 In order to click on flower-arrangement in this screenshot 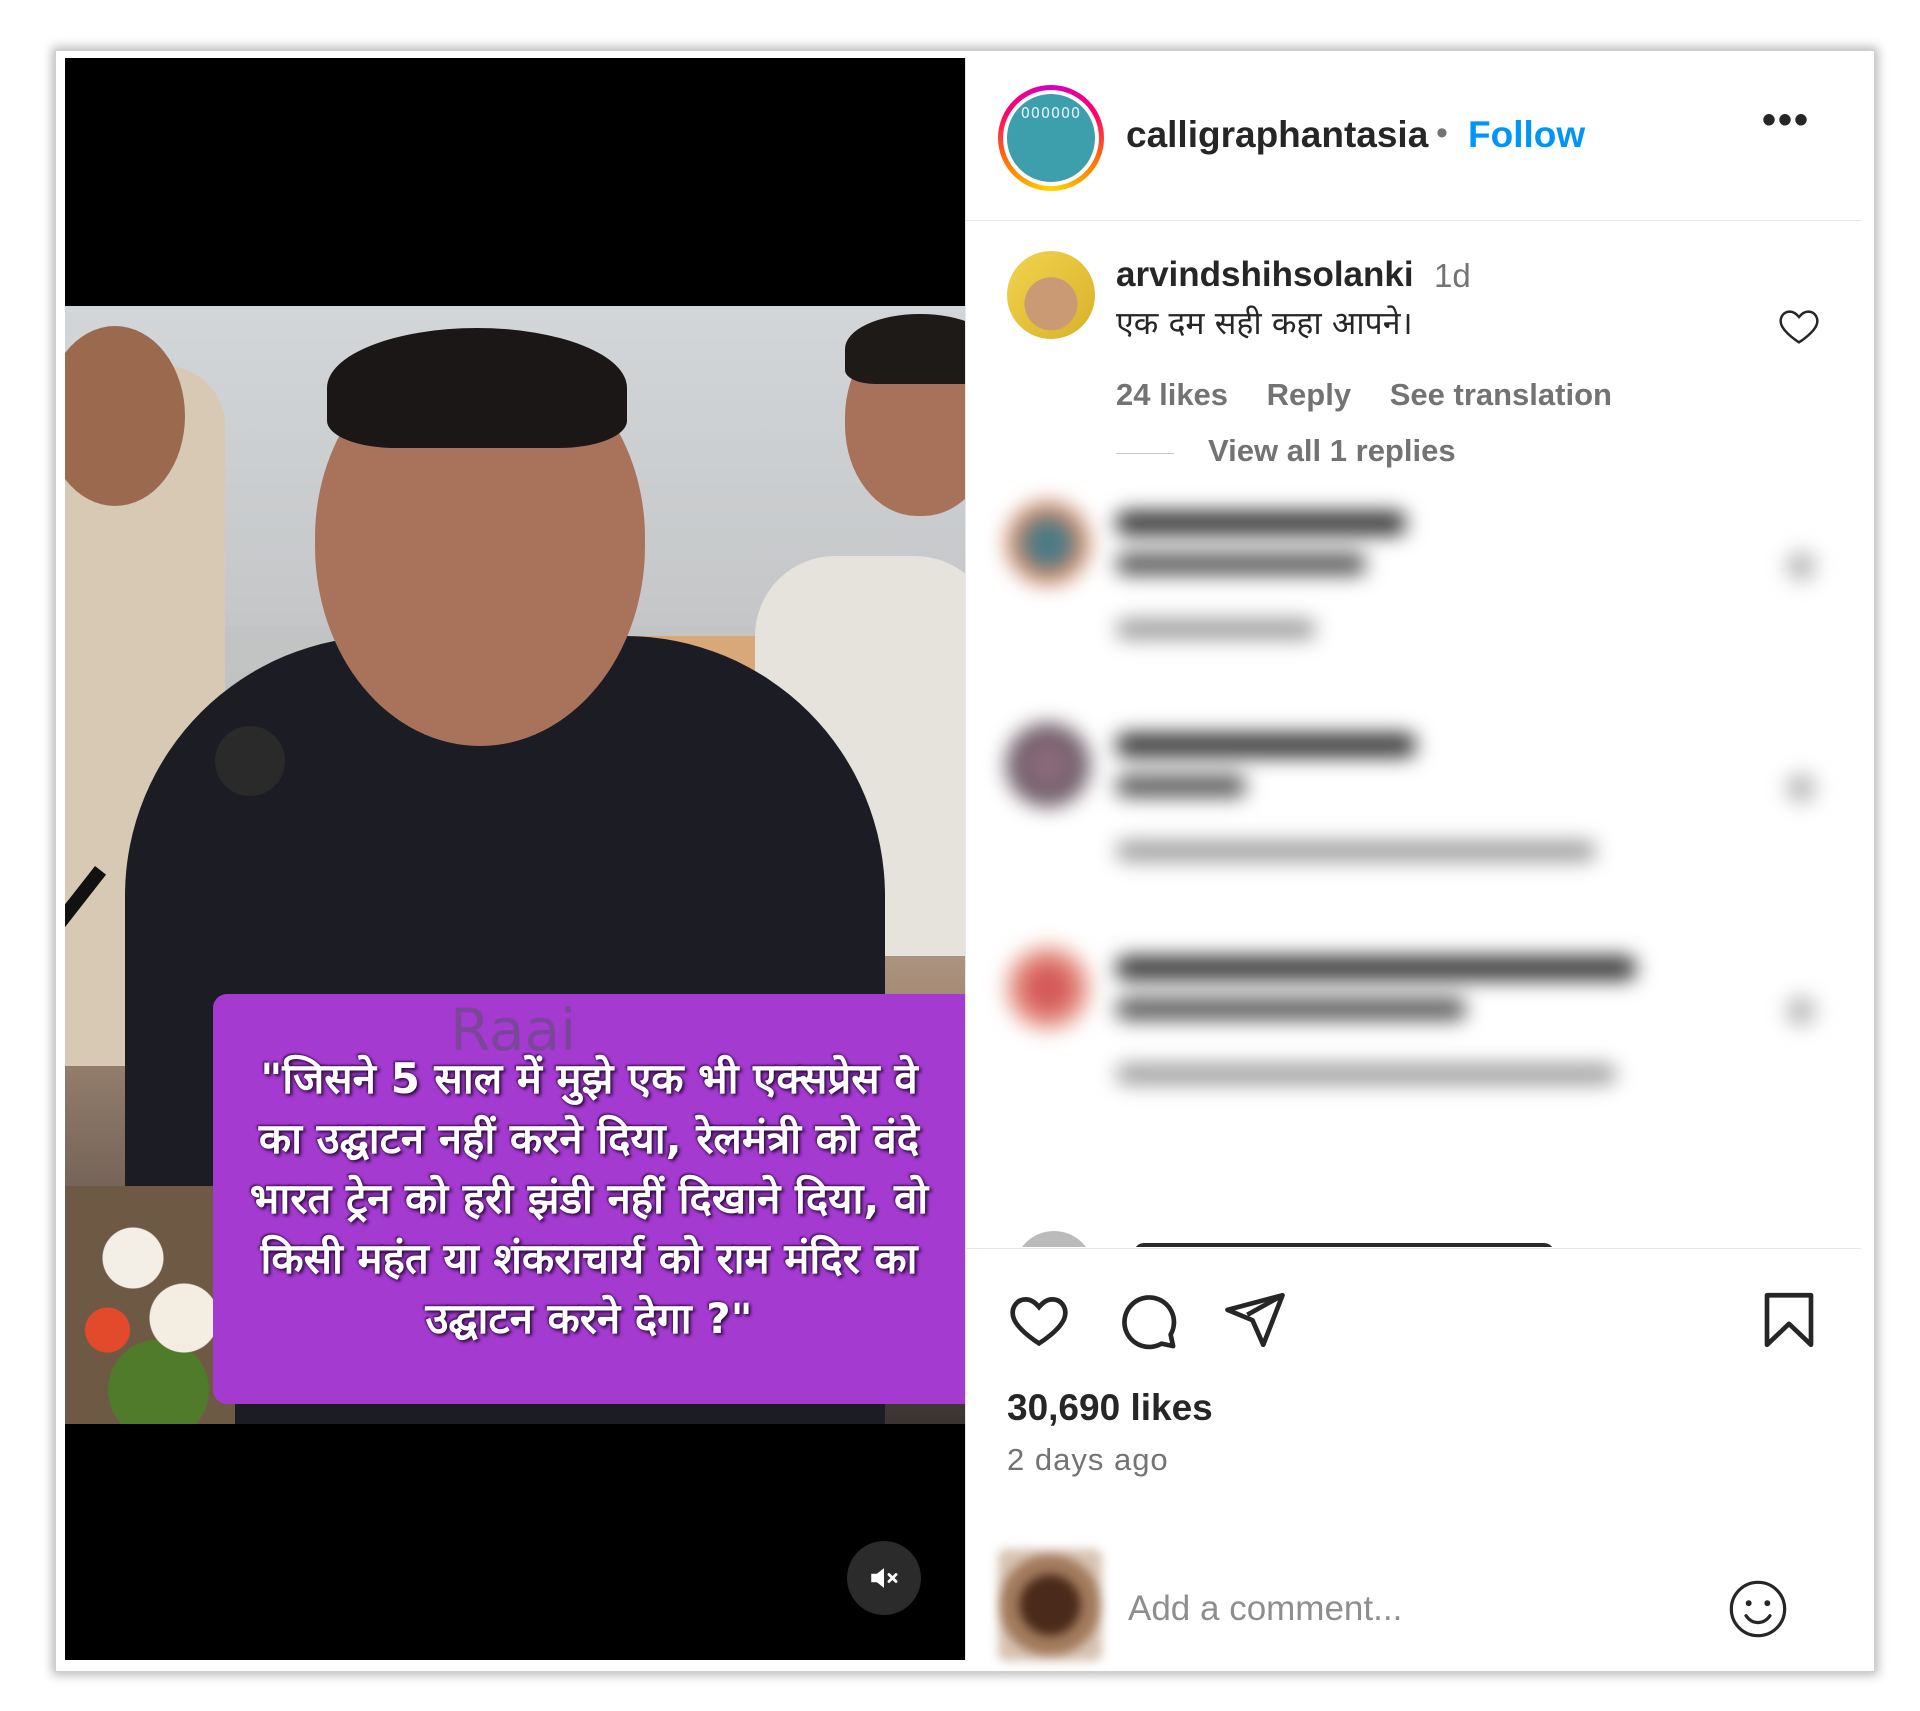, I will do `click(150, 1305)`.